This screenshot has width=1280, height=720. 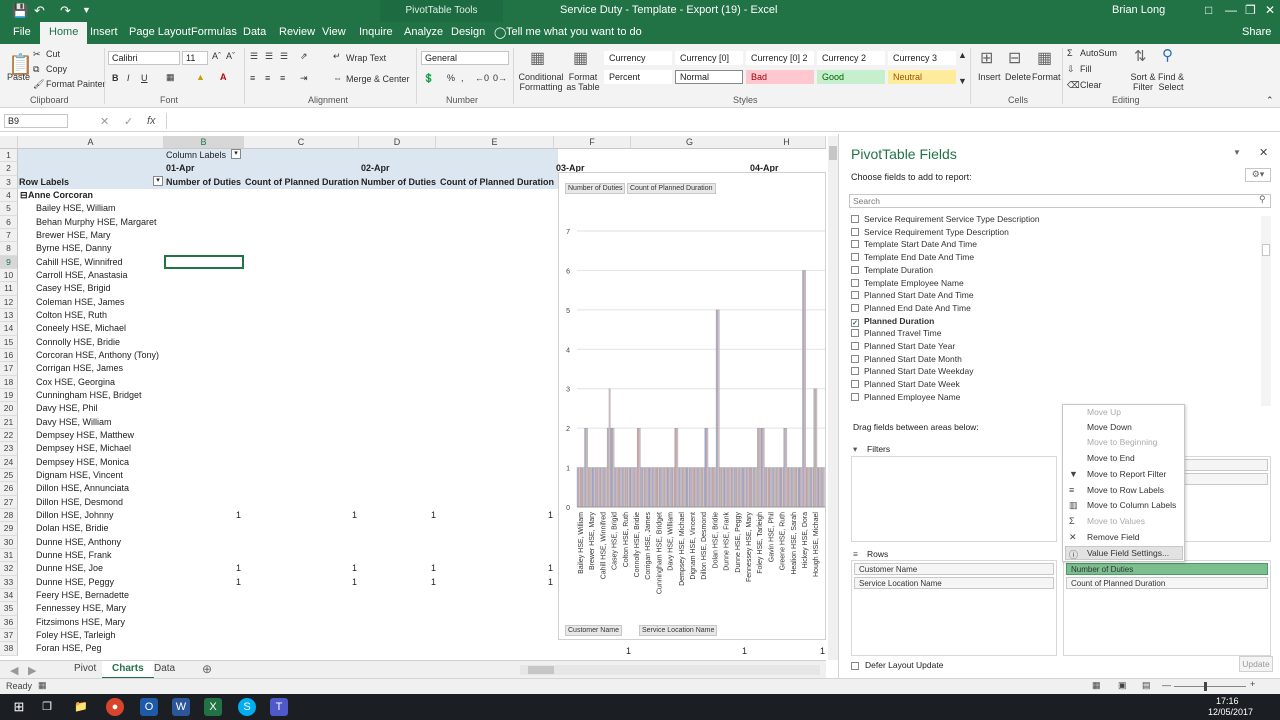 What do you see at coordinates (19, 707) in the screenshot?
I see `windows-start-icon: ⊞` at bounding box center [19, 707].